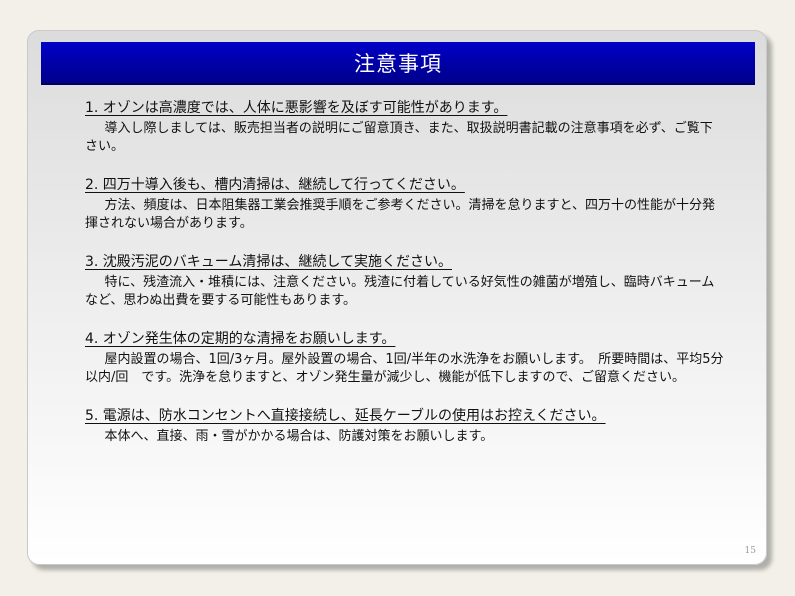  What do you see at coordinates (299, 436) in the screenshot?
I see `notice-body: 本体へ、直接、雨・雪がかかる場合は、防護対策をお願いします。` at bounding box center [299, 436].